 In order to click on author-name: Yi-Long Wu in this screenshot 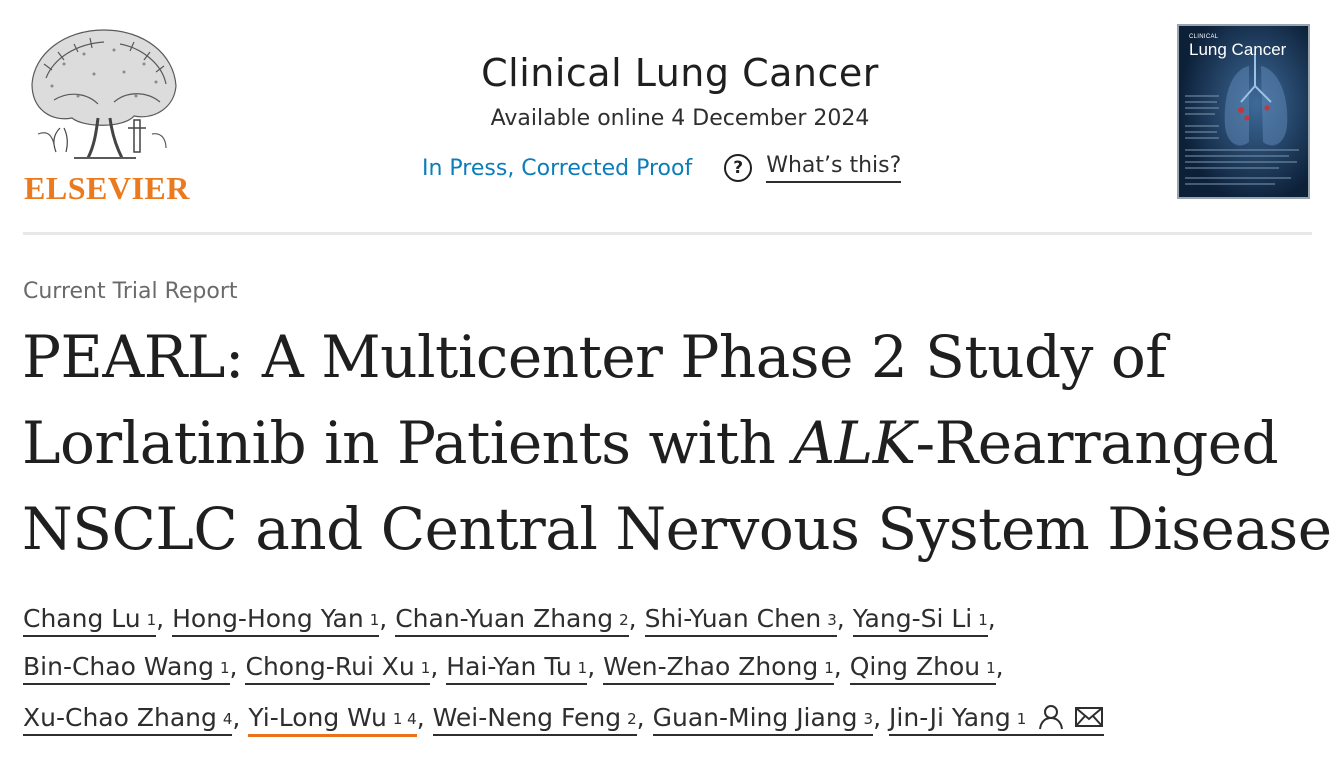, I will do `click(317, 717)`.